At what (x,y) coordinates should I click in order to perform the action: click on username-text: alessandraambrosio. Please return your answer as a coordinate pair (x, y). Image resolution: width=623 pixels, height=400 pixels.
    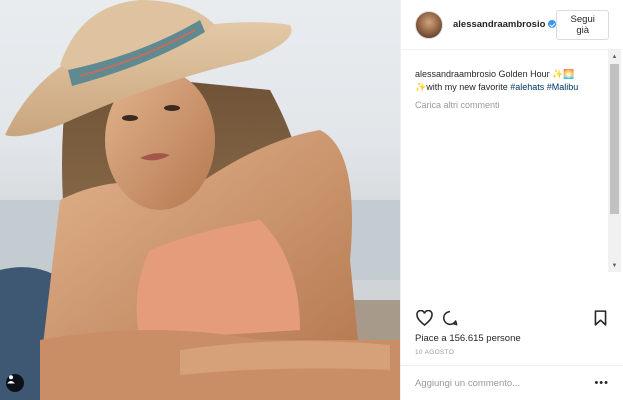
    Looking at the image, I should click on (499, 24).